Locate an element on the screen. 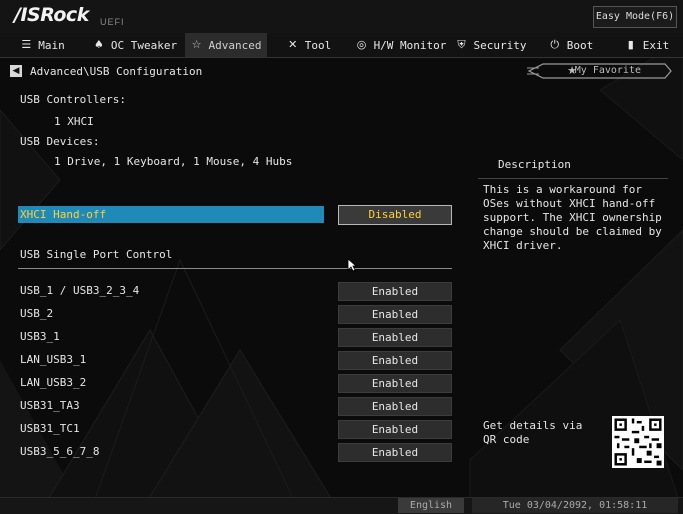 The image size is (683, 514). single-port-heading: USB Single Port Control is located at coordinates (96, 254).